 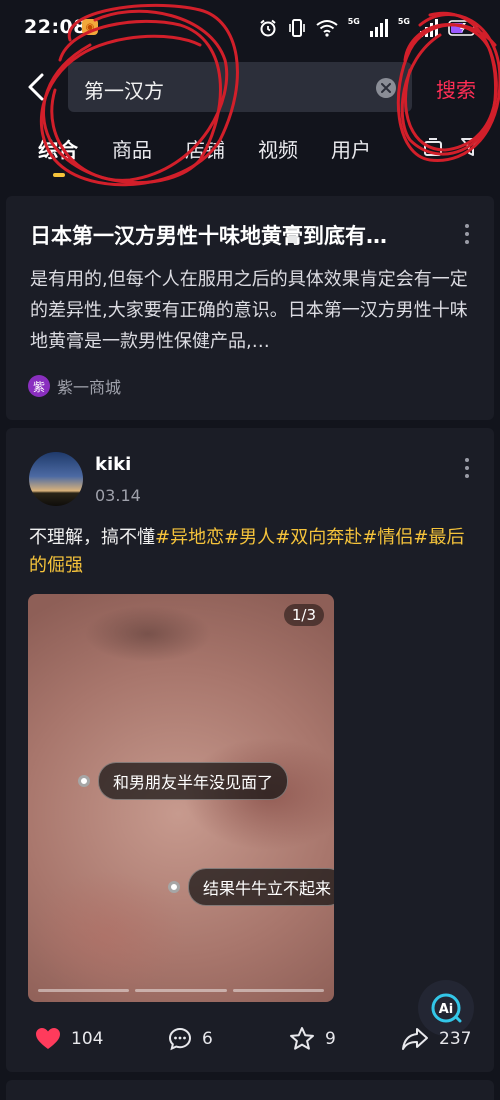 What do you see at coordinates (403, 21) in the screenshot?
I see `network-label-2: 5G` at bounding box center [403, 21].